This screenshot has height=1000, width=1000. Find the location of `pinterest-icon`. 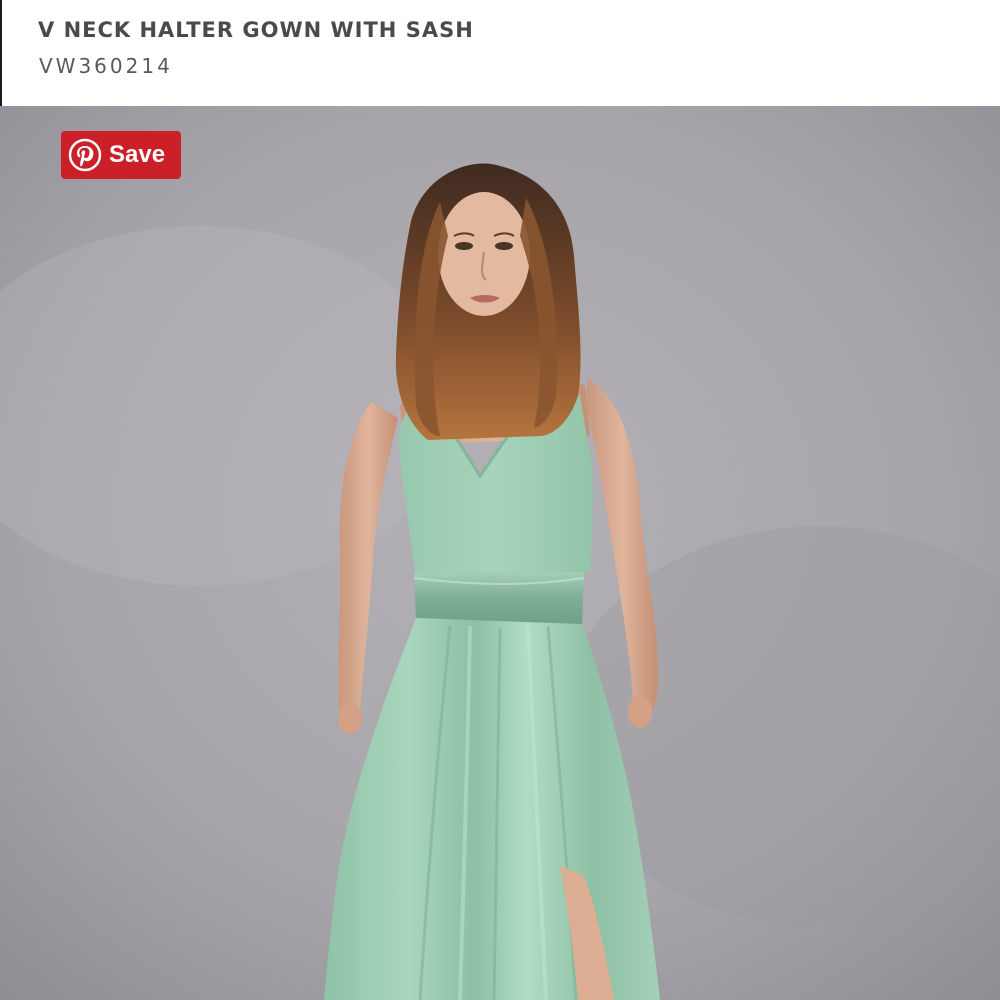

pinterest-icon is located at coordinates (85, 155).